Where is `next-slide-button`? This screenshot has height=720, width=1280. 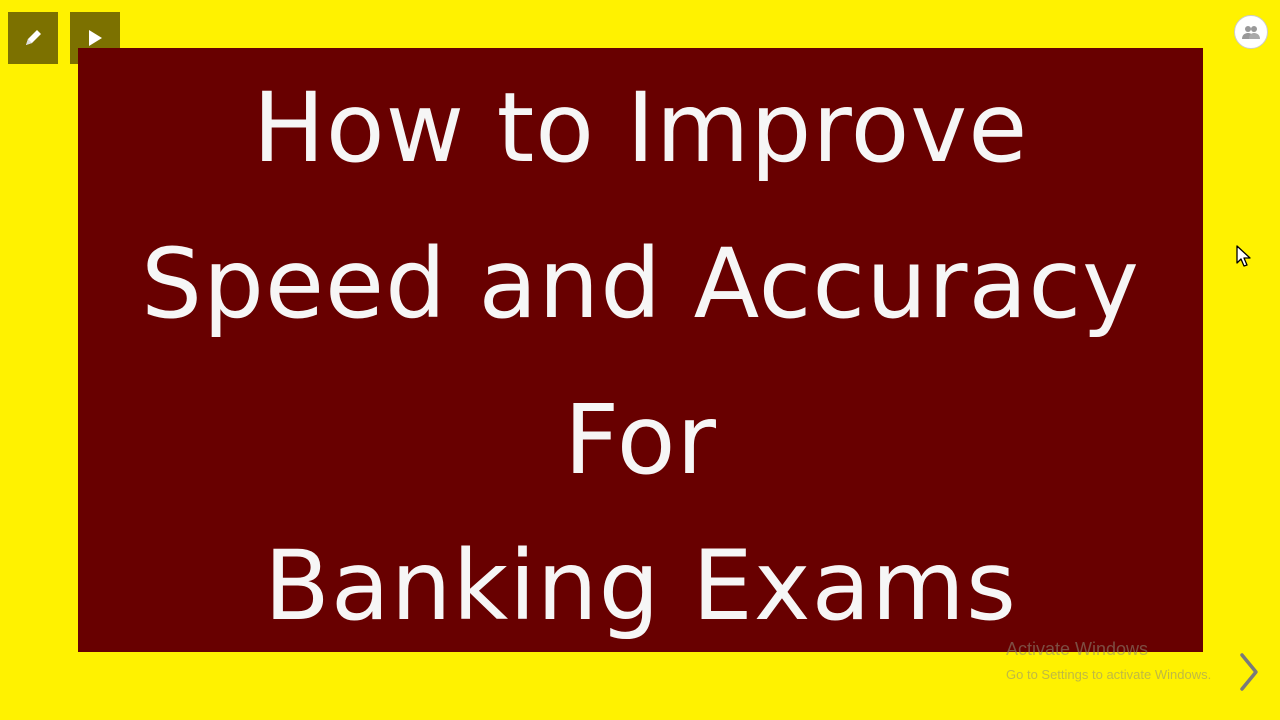
next-slide-button is located at coordinates (1249, 672).